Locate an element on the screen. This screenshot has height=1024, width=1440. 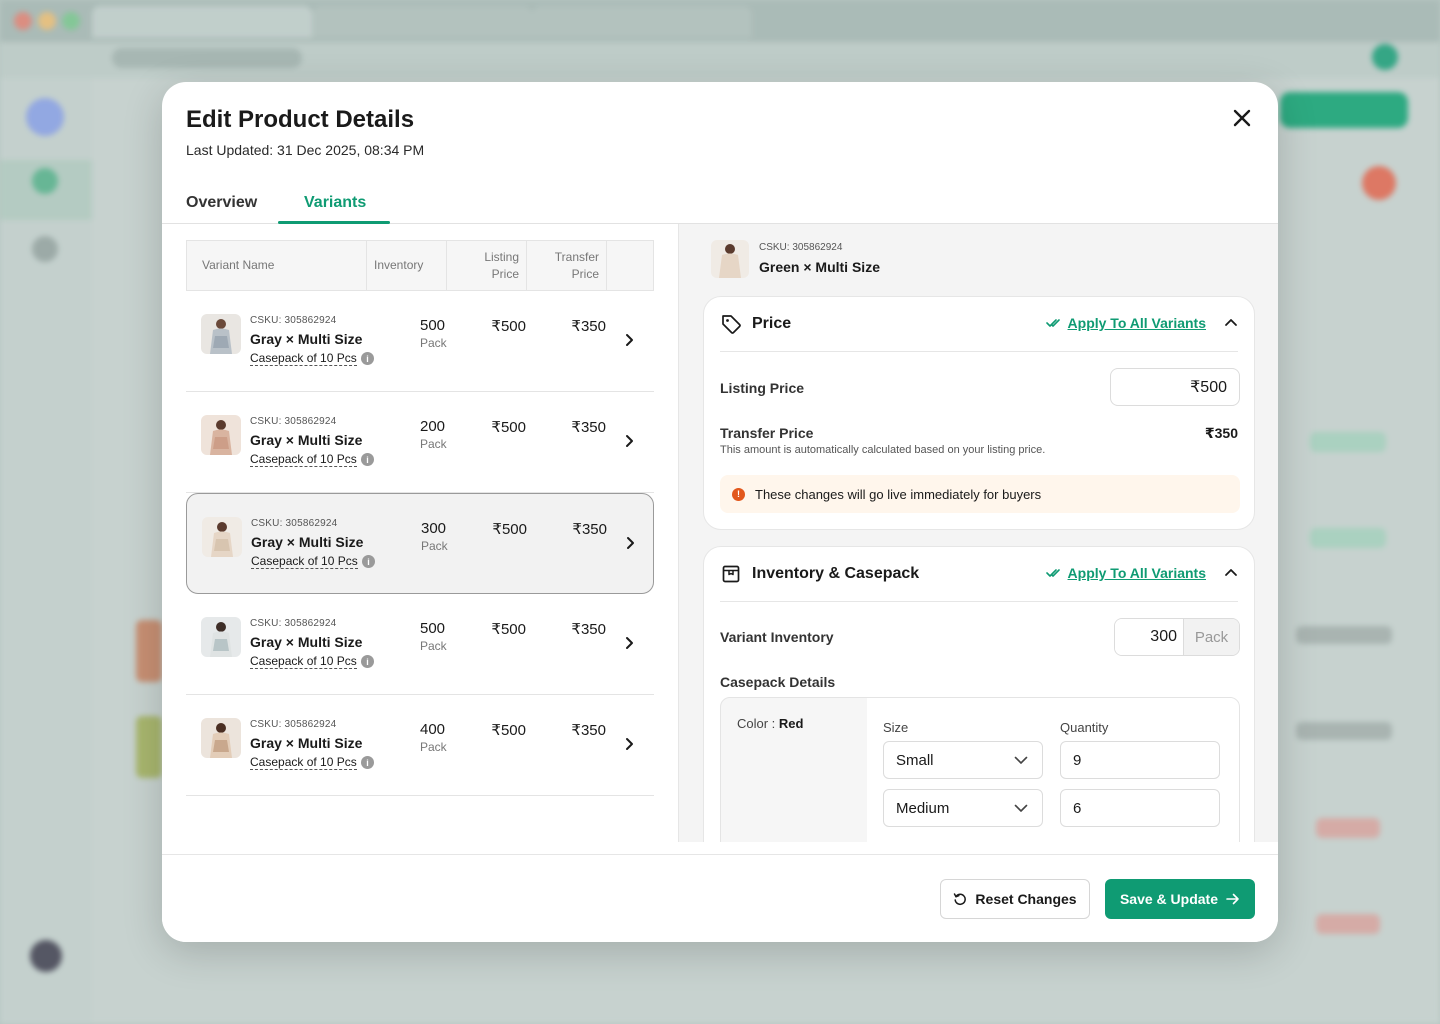
close-icon is located at coordinates (1242, 118).